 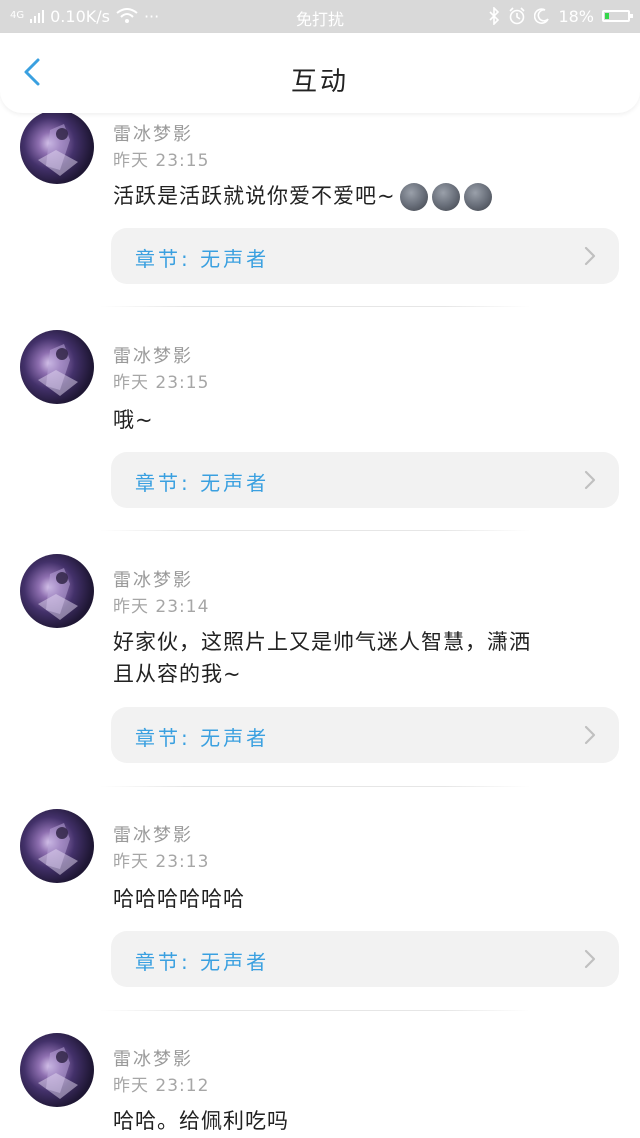 I want to click on comment-time: 昨天 23:14, so click(x=161, y=607).